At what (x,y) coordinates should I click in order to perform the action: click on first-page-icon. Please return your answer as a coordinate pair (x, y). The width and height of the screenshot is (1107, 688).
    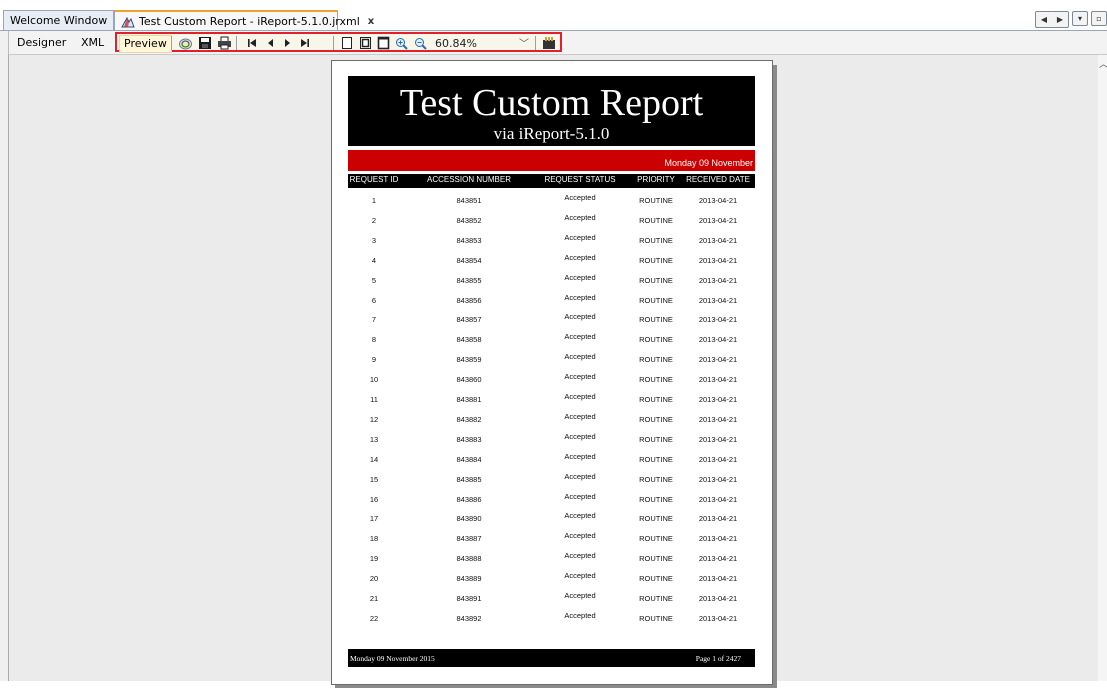
    Looking at the image, I should click on (252, 43).